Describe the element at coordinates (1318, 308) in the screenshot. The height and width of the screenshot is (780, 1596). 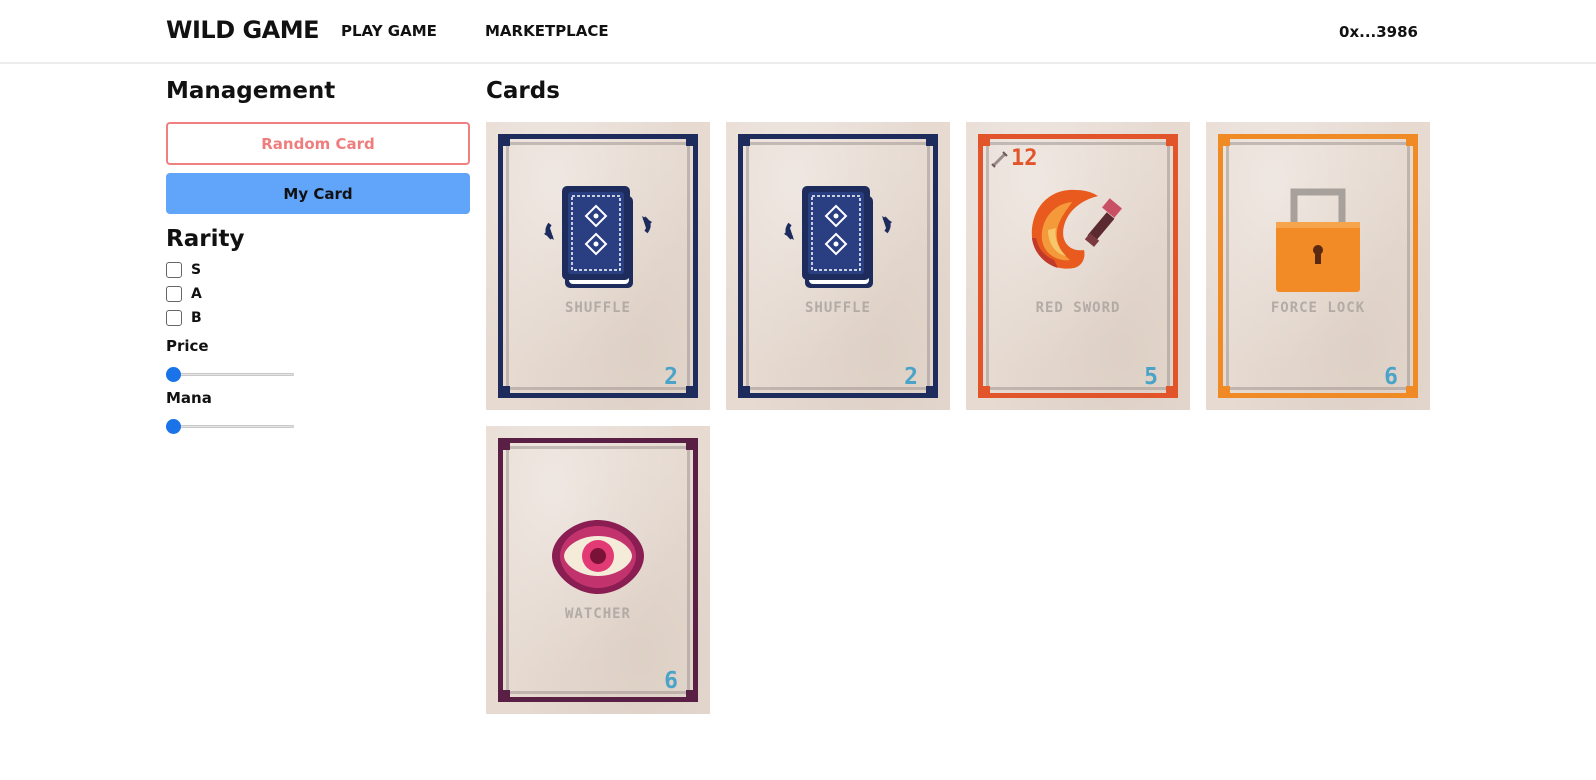
I see `card-name: FORCE LOCK` at that location.